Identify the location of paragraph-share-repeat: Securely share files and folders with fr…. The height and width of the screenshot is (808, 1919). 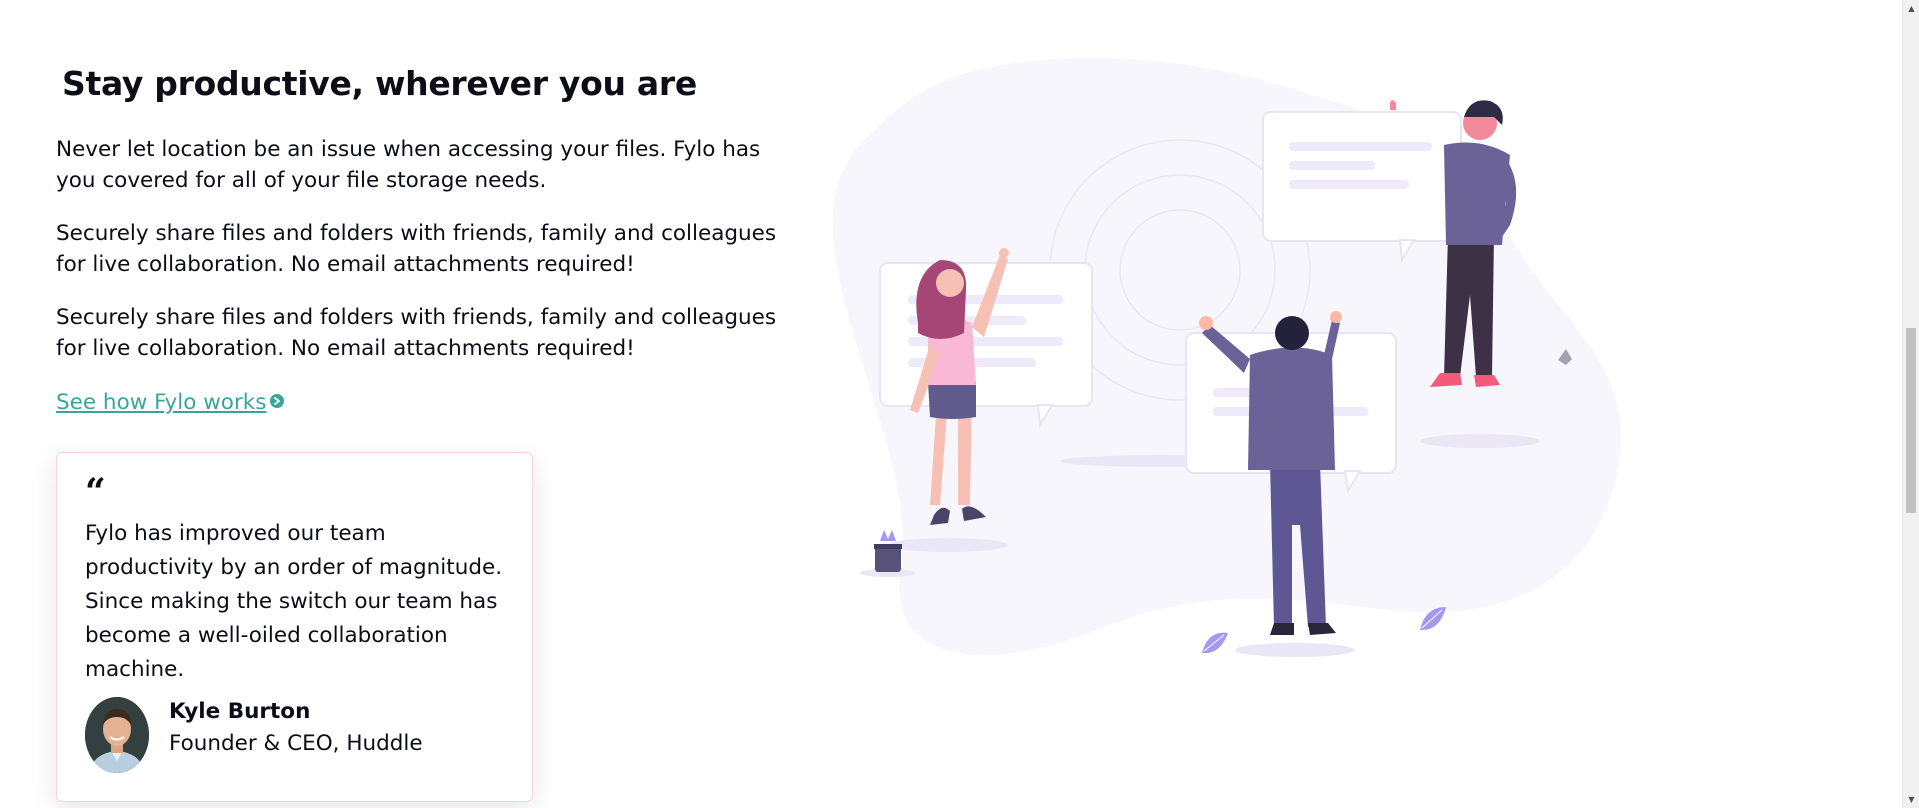
(416, 333).